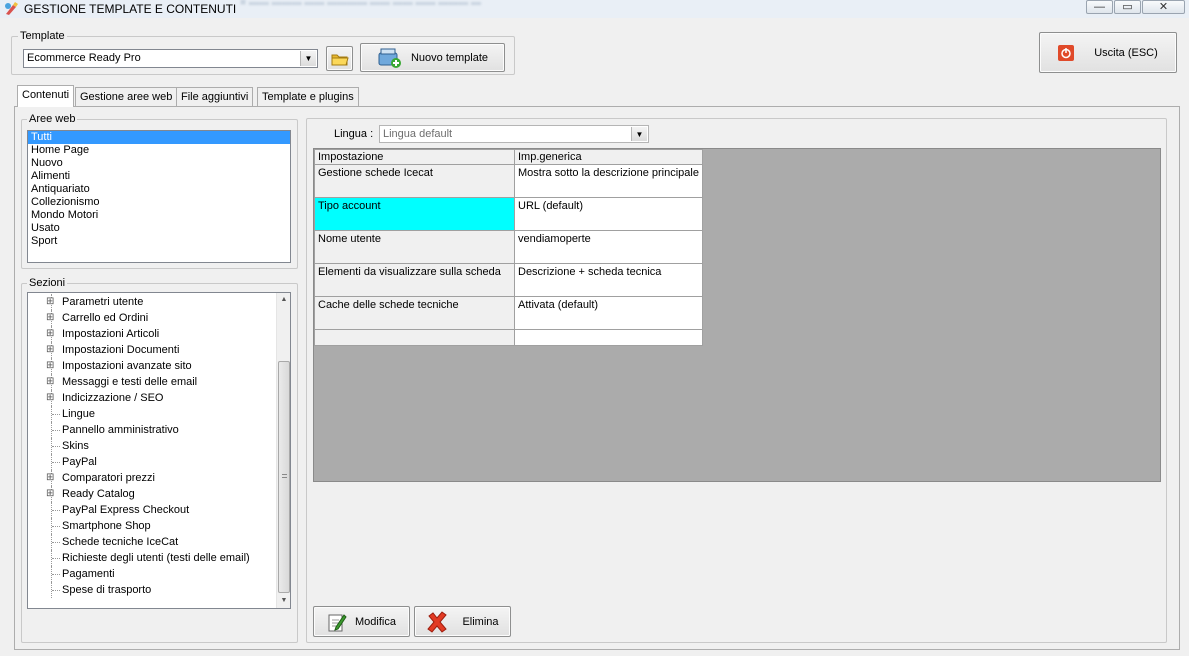 The image size is (1189, 656). I want to click on tree-item: Lingue, so click(152, 414).